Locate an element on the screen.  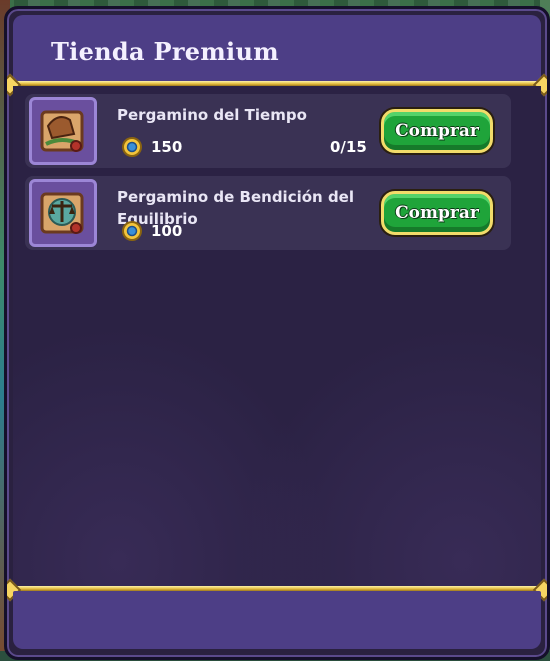
item-price: 100 is located at coordinates (151, 231).